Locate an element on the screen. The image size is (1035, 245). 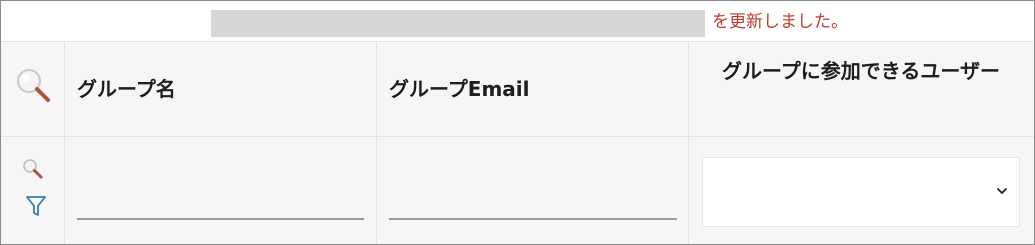
redacted-group-name is located at coordinates (458, 23).